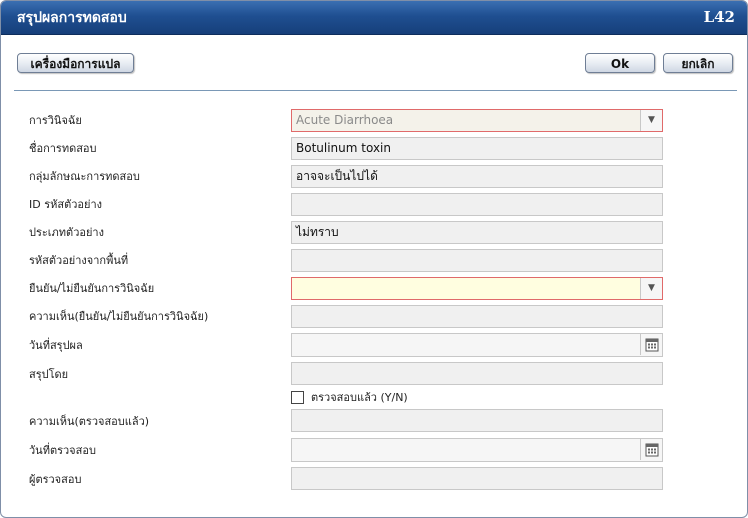  Describe the element at coordinates (620, 63) in the screenshot. I see `ok-button: Ok` at that location.